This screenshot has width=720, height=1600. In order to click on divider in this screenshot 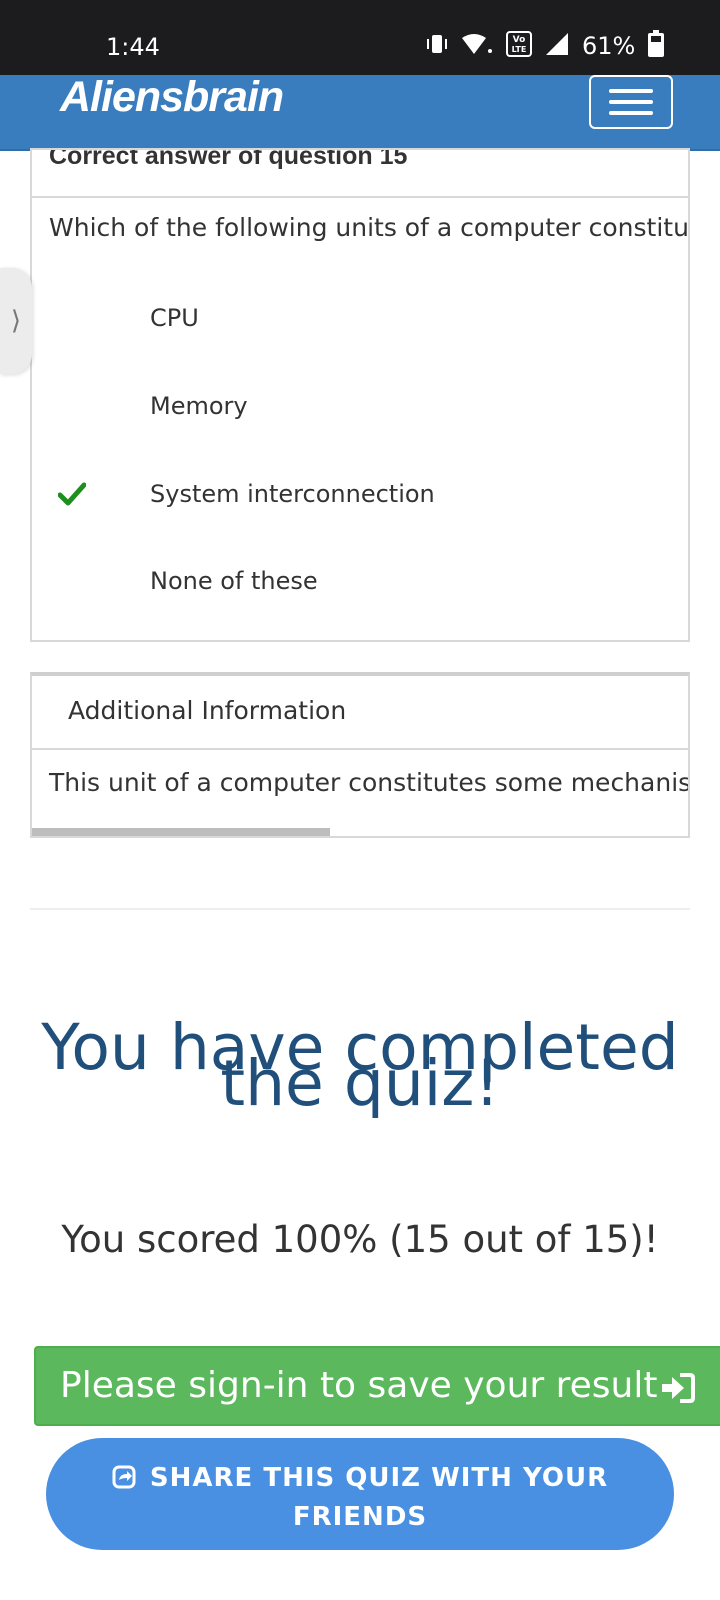, I will do `click(360, 909)`.